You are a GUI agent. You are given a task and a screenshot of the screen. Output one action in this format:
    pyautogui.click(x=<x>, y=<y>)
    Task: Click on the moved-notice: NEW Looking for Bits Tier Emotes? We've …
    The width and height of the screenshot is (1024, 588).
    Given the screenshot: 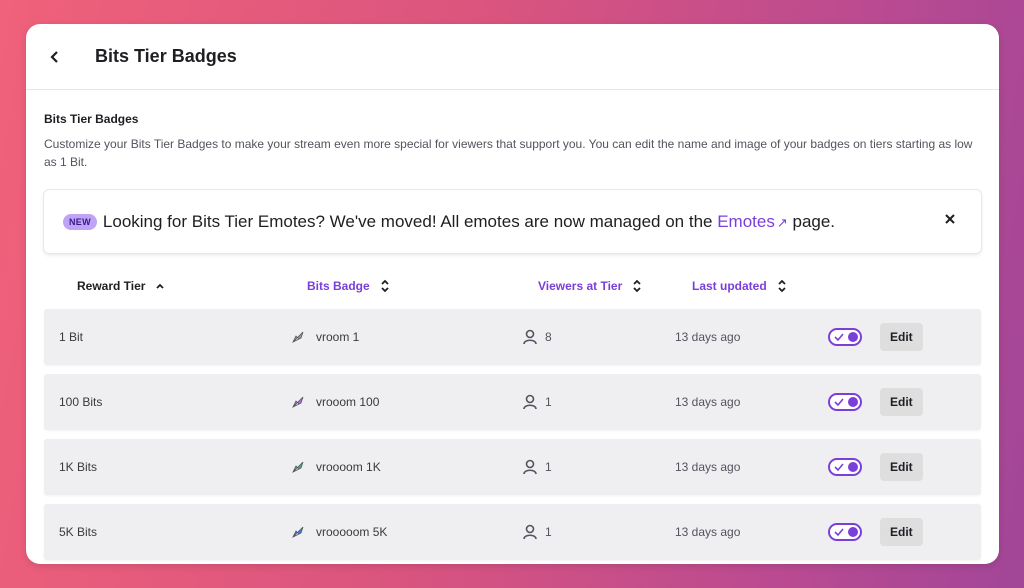 What is the action you would take?
    pyautogui.click(x=512, y=221)
    